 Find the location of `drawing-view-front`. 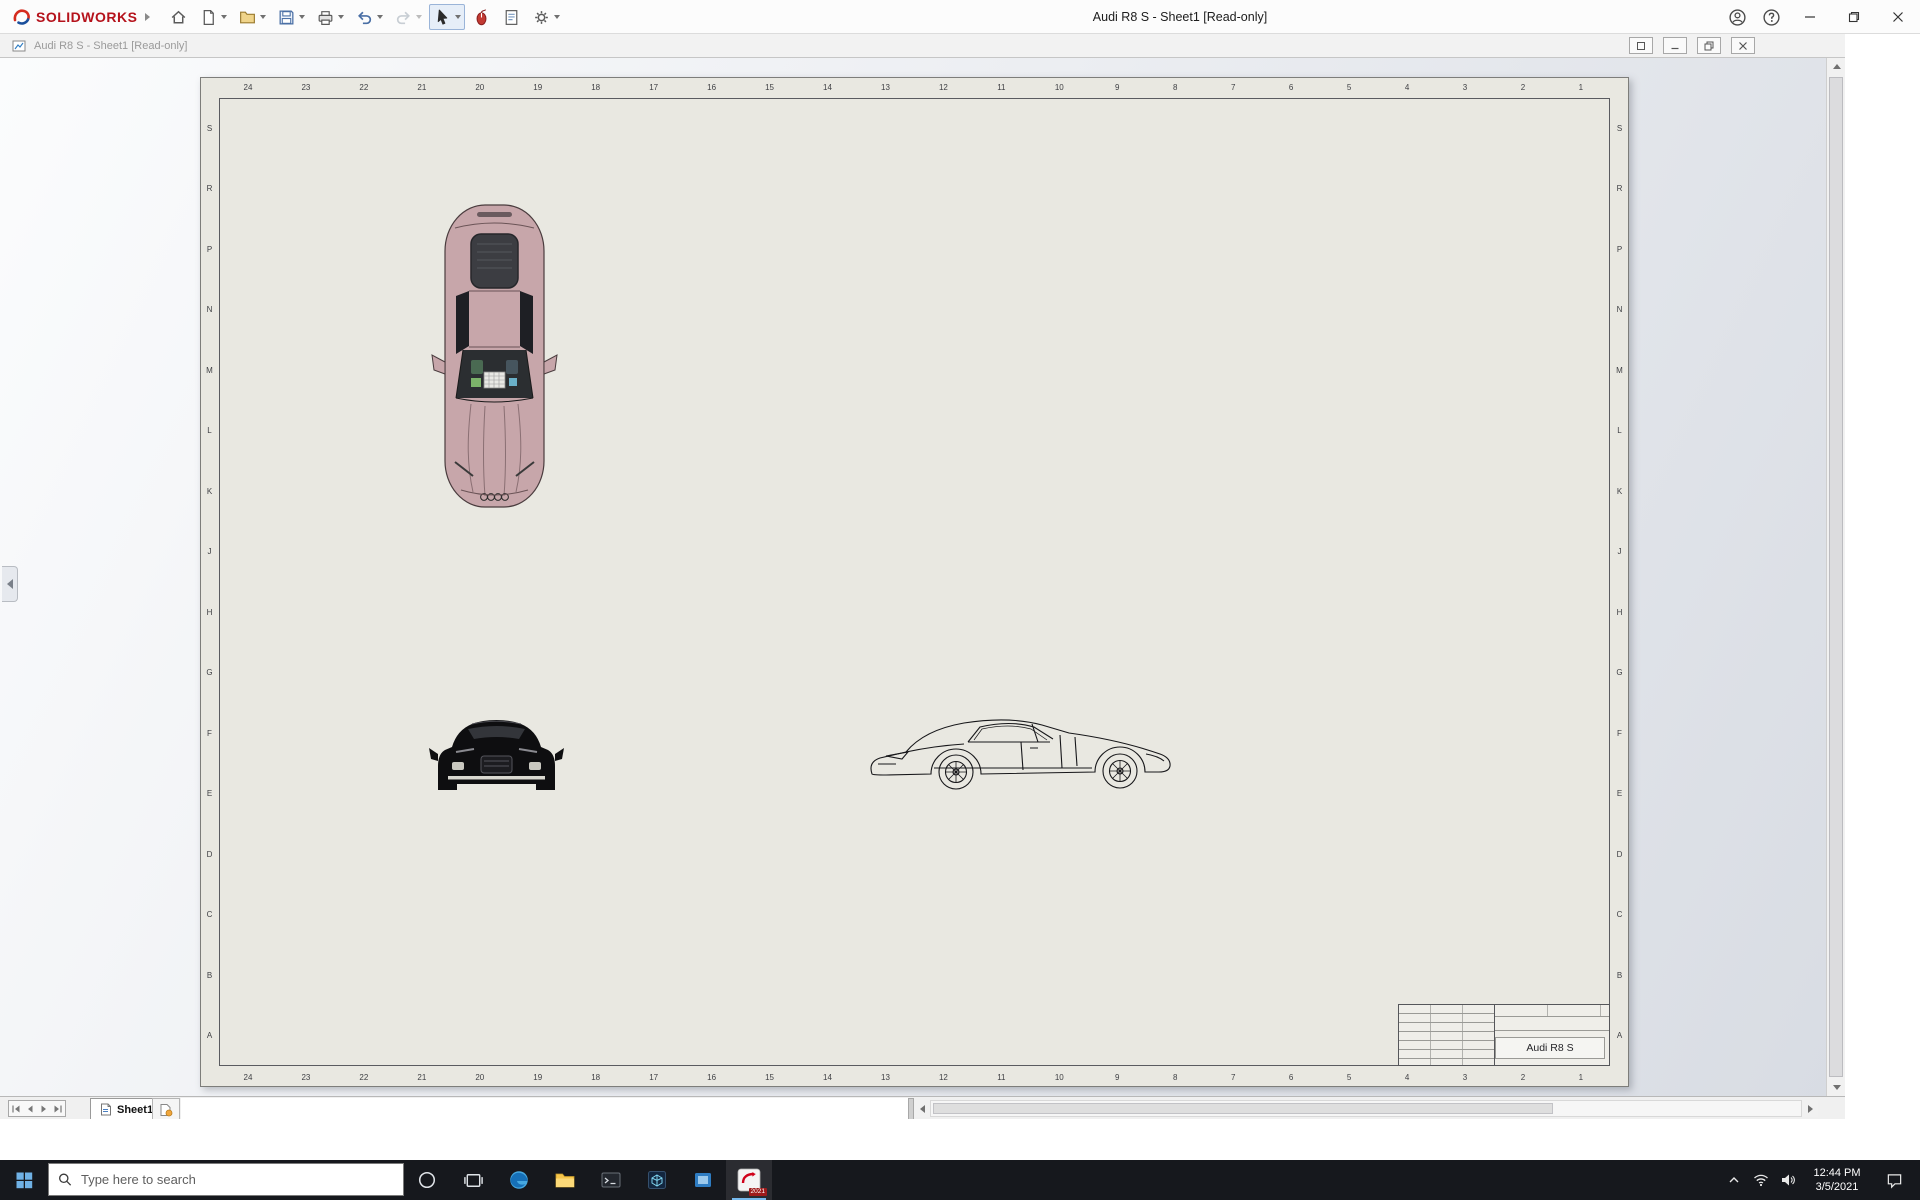

drawing-view-front is located at coordinates (496, 754).